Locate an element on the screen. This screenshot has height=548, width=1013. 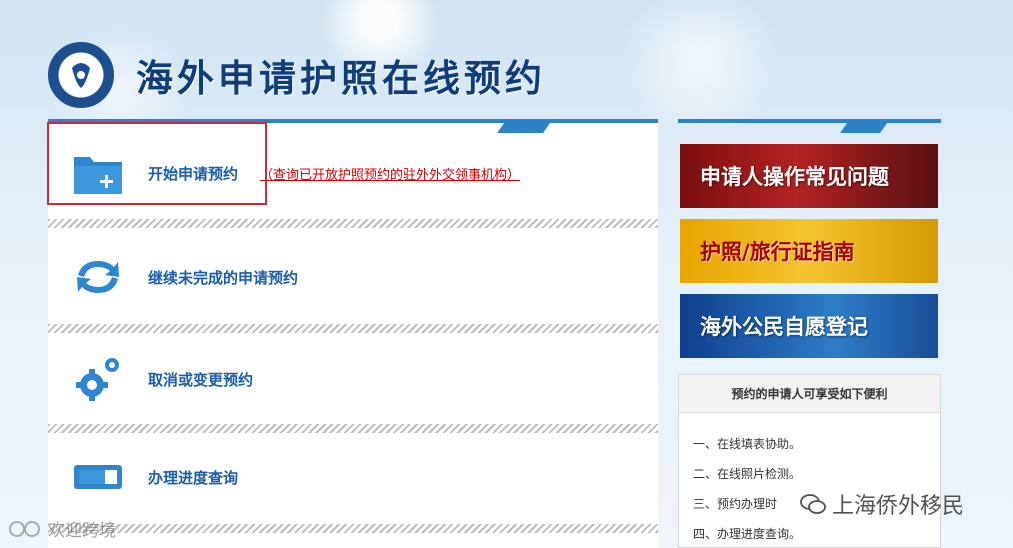
continue-appointment-item: 继续未完成的申请预约 is located at coordinates (353, 277).